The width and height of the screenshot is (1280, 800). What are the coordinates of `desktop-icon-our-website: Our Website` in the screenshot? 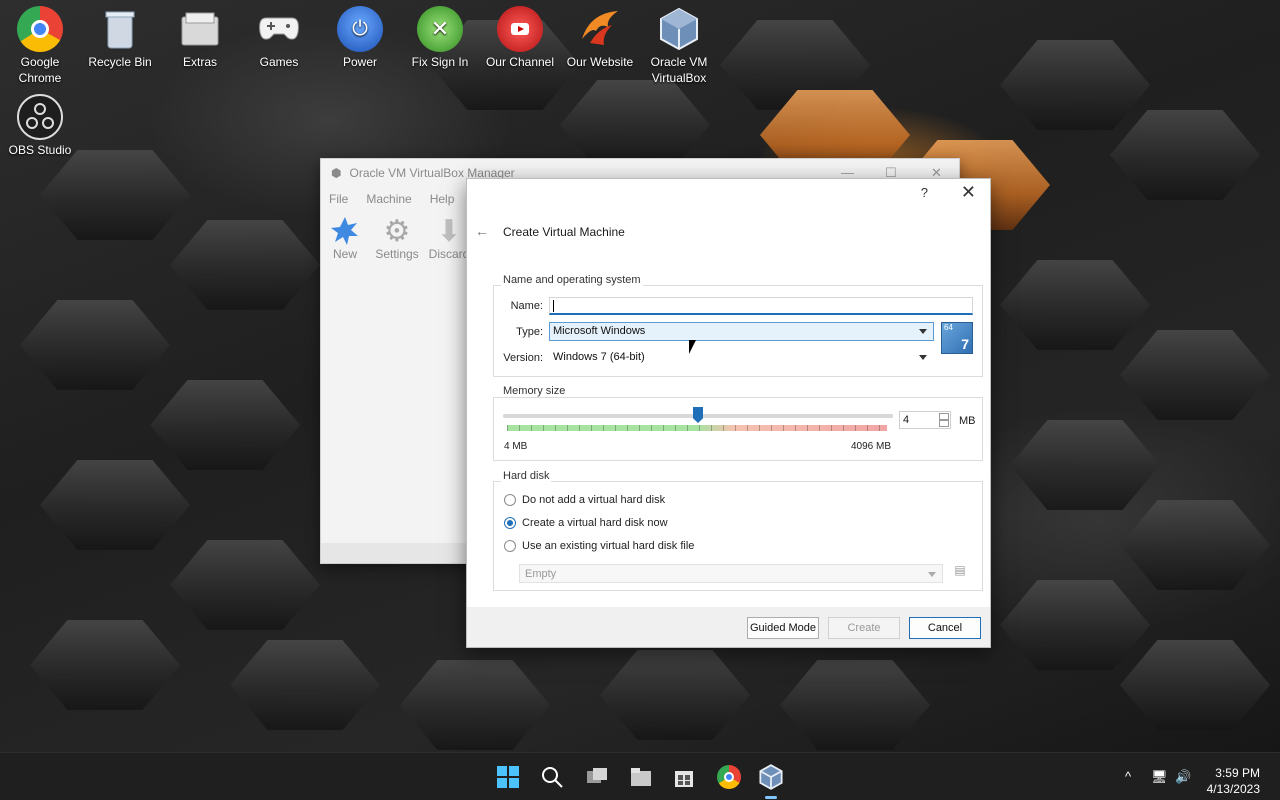 It's located at (600, 35).